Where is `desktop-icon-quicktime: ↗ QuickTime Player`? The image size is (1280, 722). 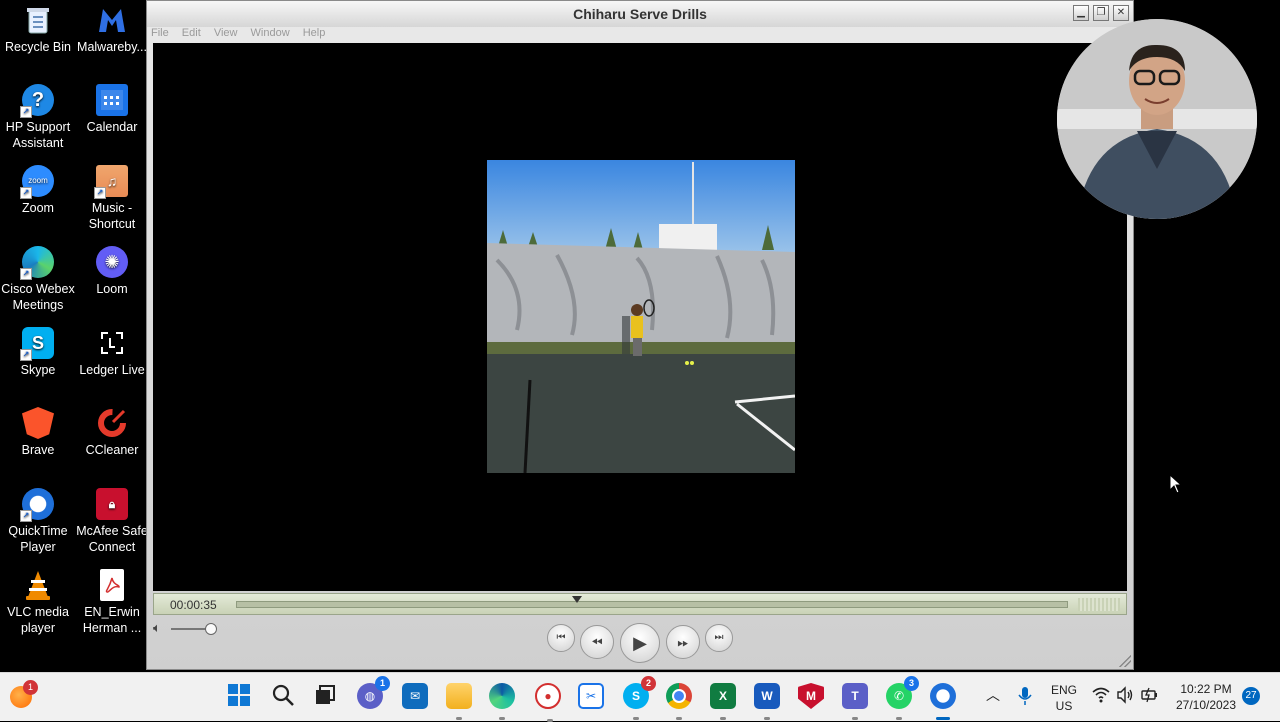 desktop-icon-quicktime: ↗ QuickTime Player is located at coordinates (38, 521).